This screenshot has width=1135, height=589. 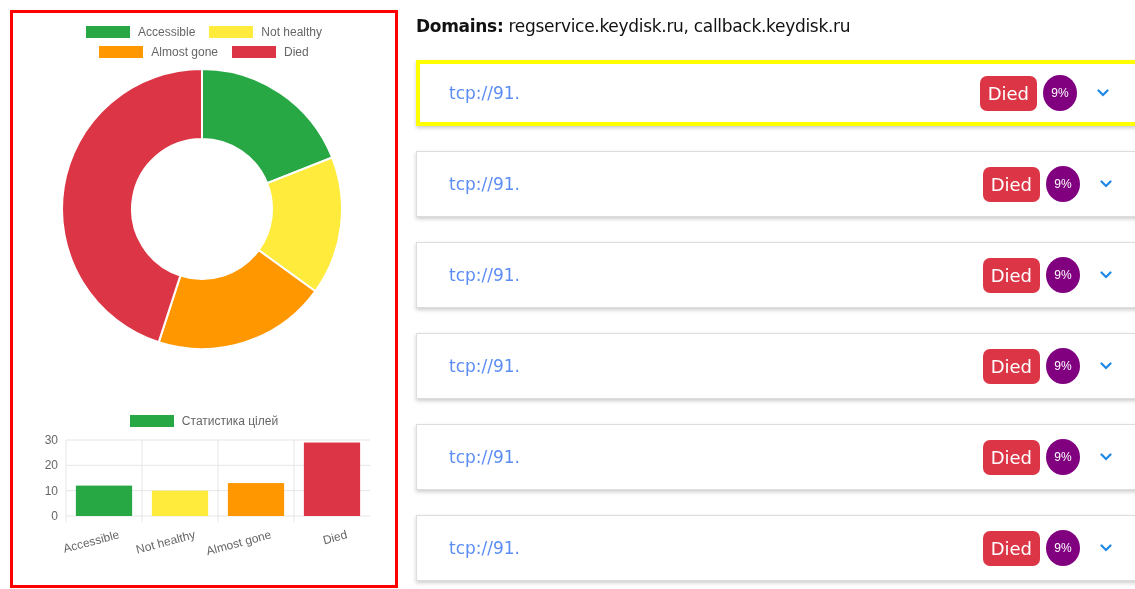 What do you see at coordinates (634, 27) in the screenshot?
I see `domains-text: Domains: regservice.keydisk.ru, callback.keydisk.ru` at bounding box center [634, 27].